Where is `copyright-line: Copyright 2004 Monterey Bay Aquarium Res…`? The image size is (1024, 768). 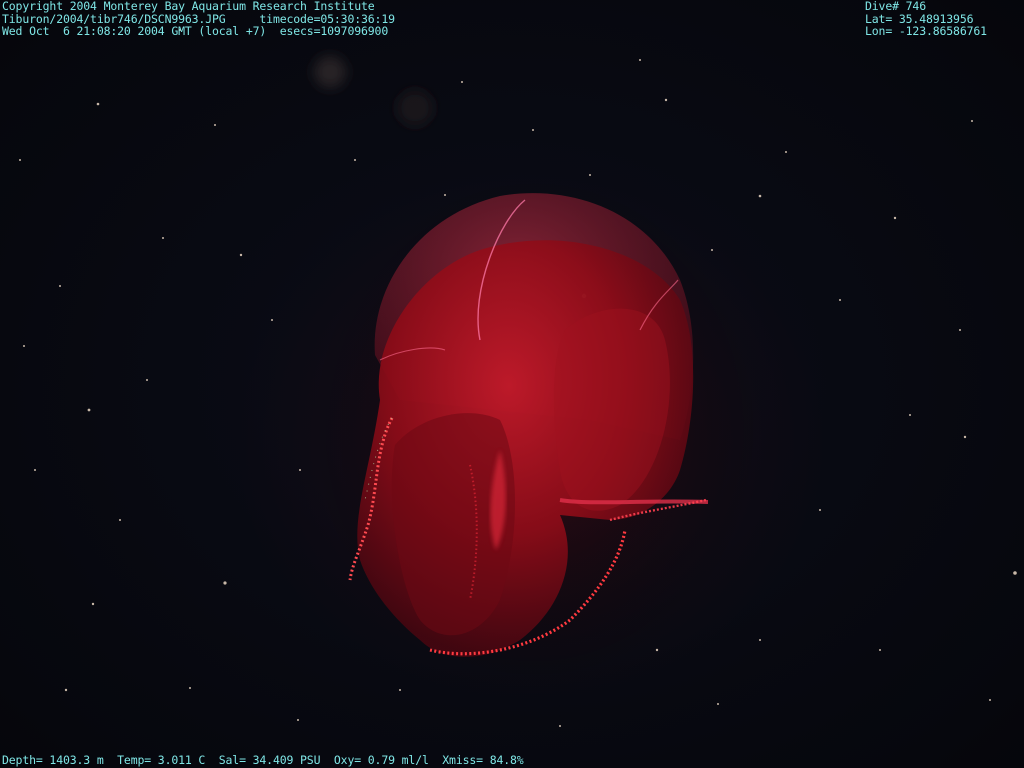 copyright-line: Copyright 2004 Monterey Bay Aquarium Res… is located at coordinates (188, 6).